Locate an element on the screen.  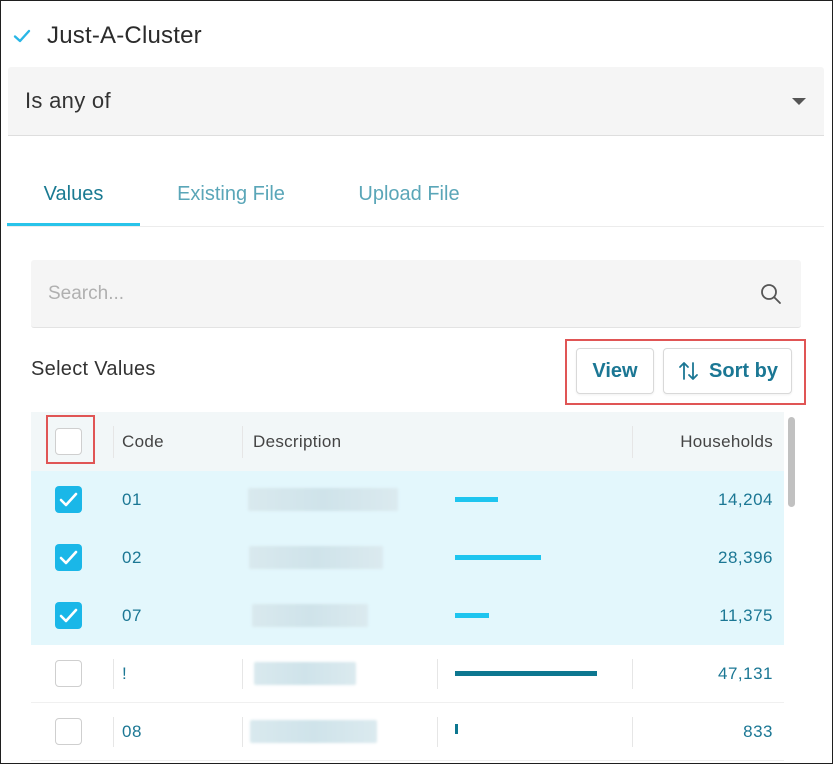
active-tab-indicator is located at coordinates (73, 224).